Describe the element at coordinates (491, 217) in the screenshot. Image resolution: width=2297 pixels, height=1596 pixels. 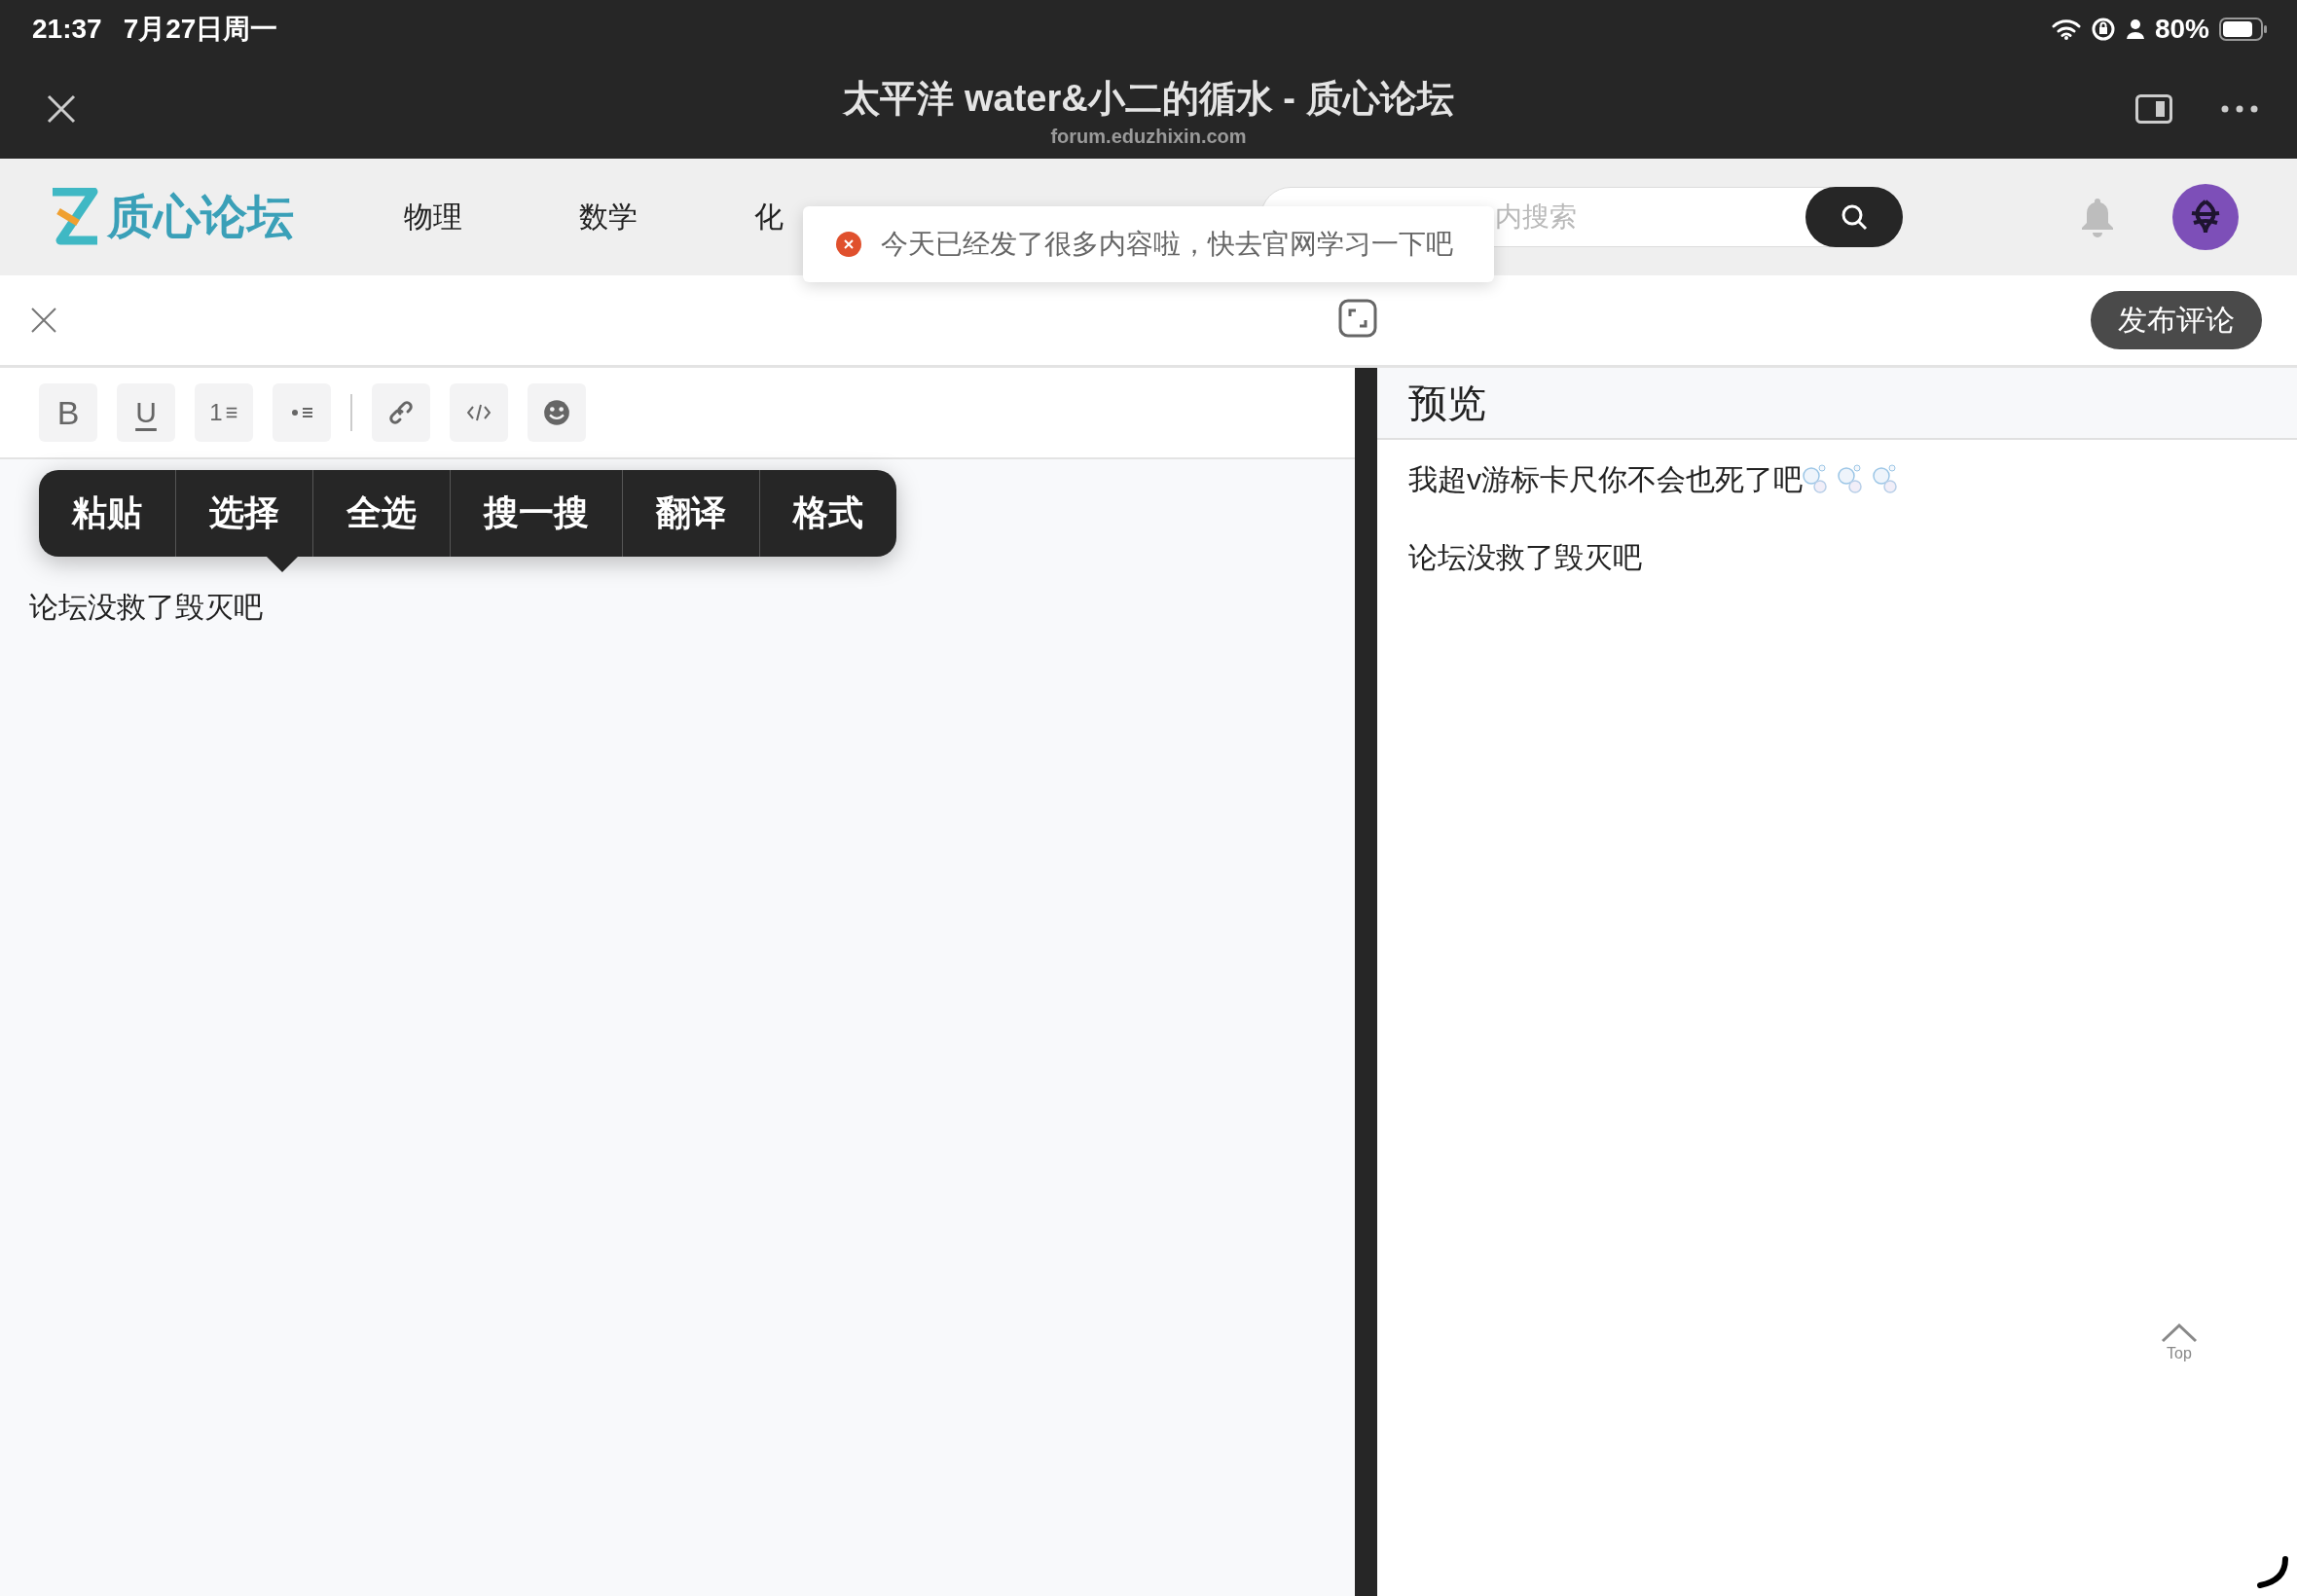
I see `nav-link: 物理` at that location.